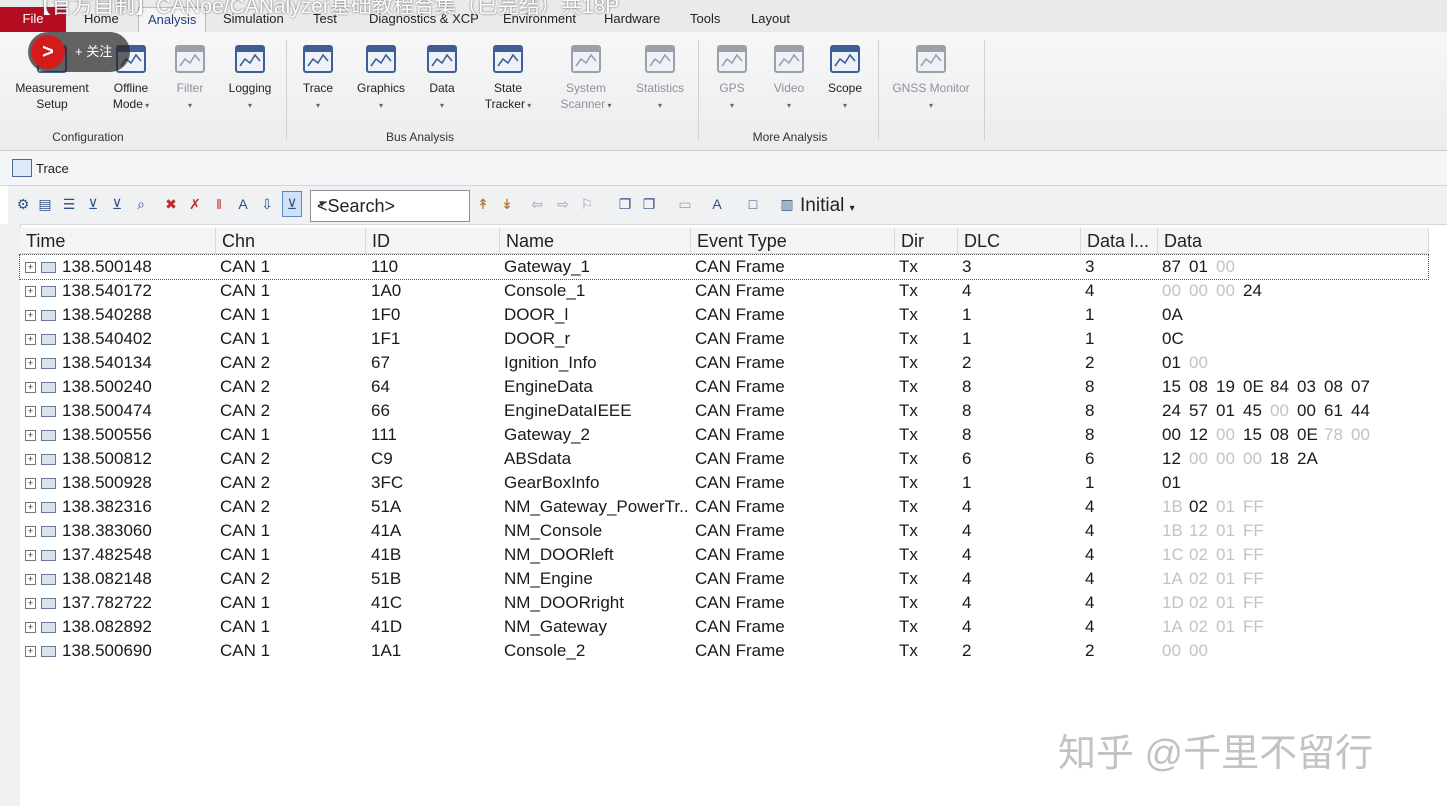  I want to click on graphics-button: Graphics ▾, so click(381, 77).